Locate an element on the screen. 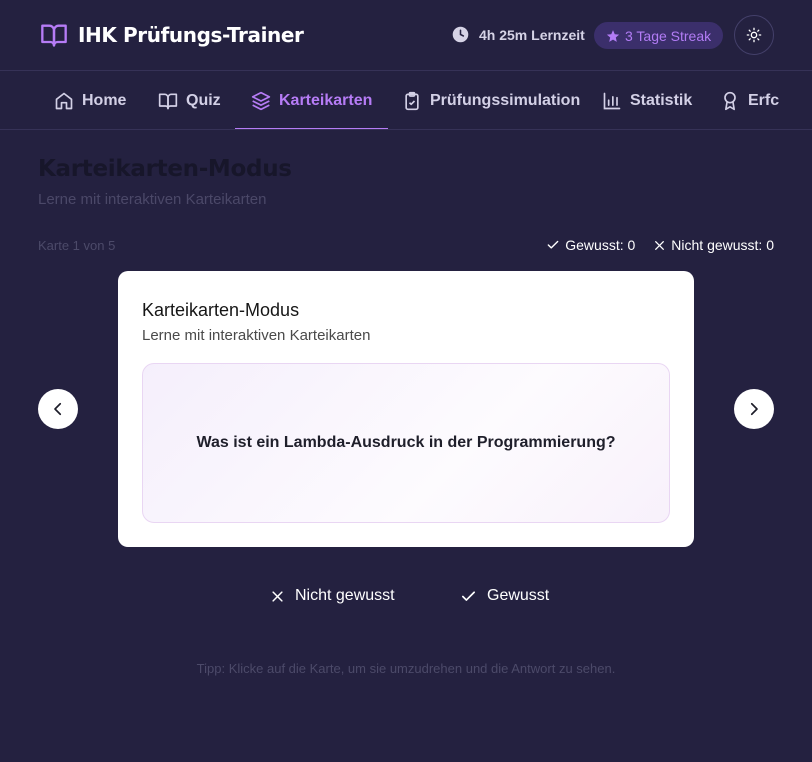 Image resolution: width=812 pixels, height=762 pixels. page-title: Karteikarten-Modus is located at coordinates (165, 169).